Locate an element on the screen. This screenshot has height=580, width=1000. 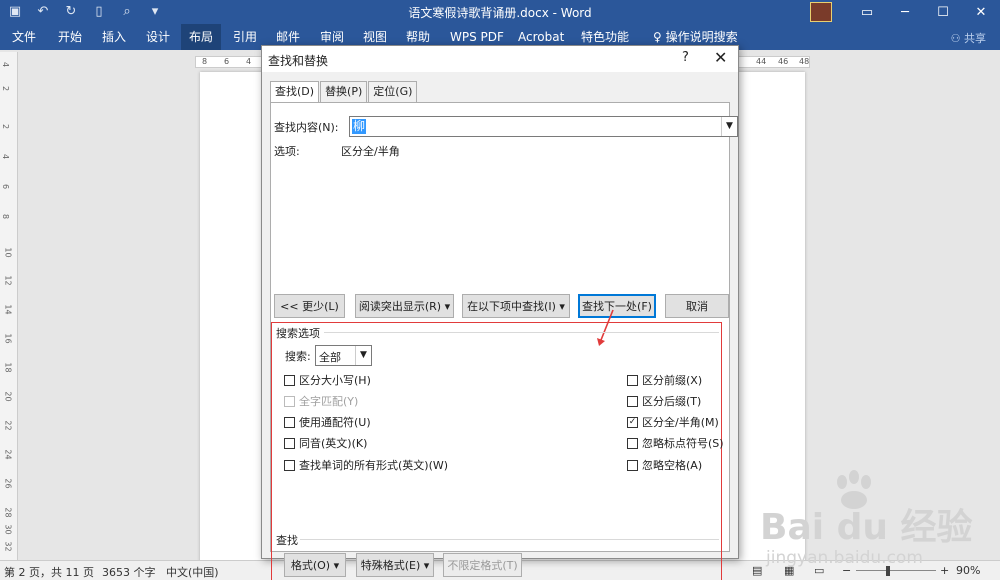
special-button: 特殊格式(E) ▾ is located at coordinates (395, 565).